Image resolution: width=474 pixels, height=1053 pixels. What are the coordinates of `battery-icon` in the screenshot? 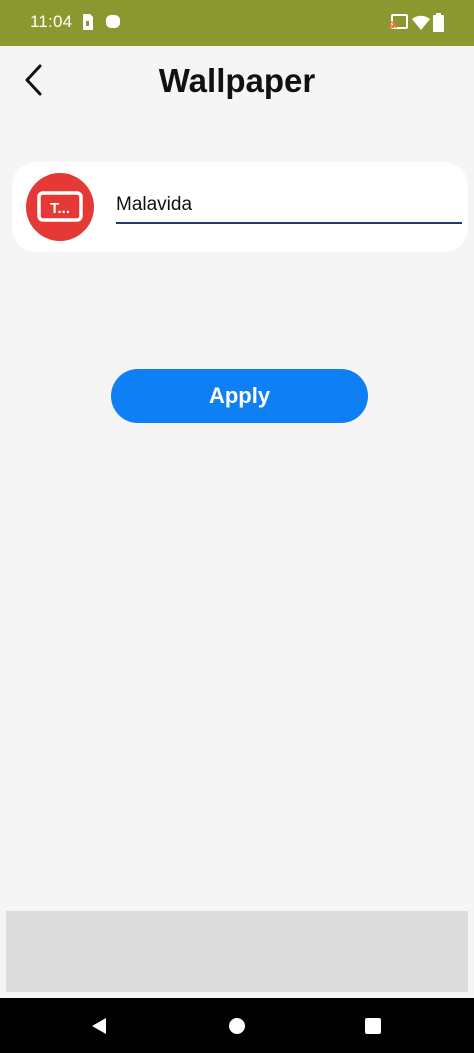 It's located at (438, 23).